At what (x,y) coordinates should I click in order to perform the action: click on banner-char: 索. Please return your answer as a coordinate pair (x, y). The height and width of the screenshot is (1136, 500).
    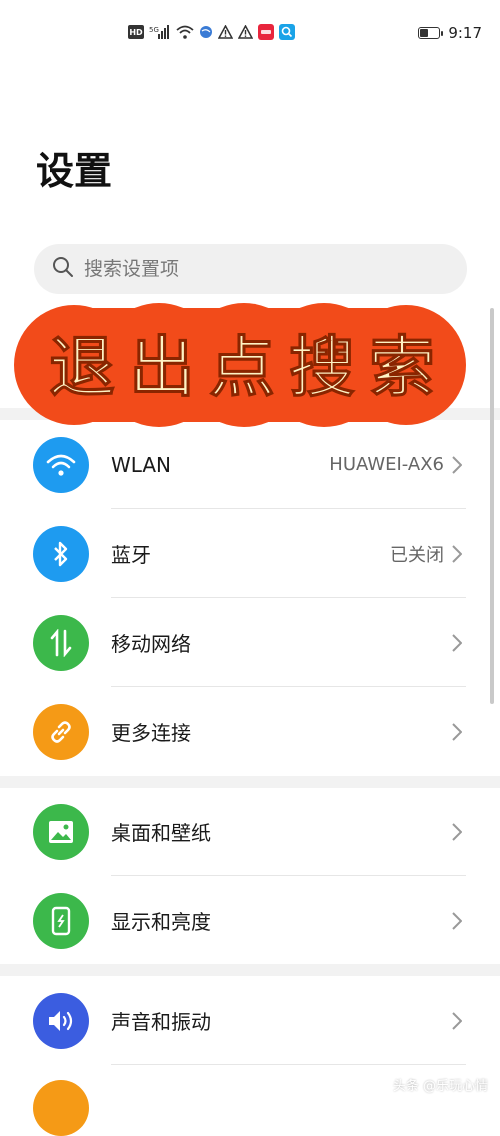
    Looking at the image, I should click on (402, 367).